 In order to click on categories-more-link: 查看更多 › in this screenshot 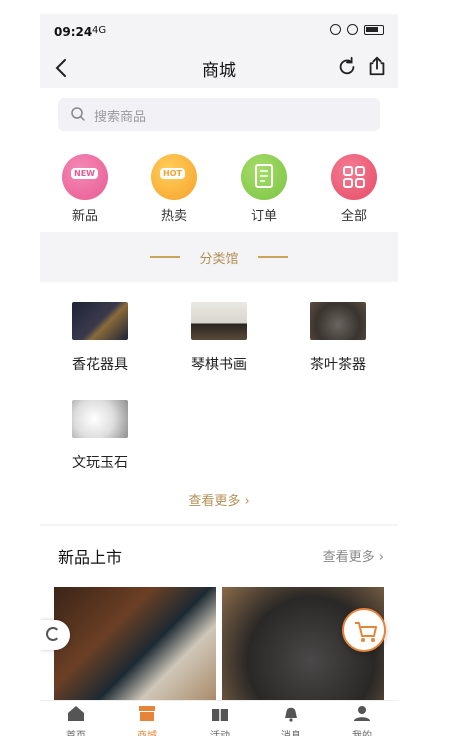, I will do `click(219, 499)`.